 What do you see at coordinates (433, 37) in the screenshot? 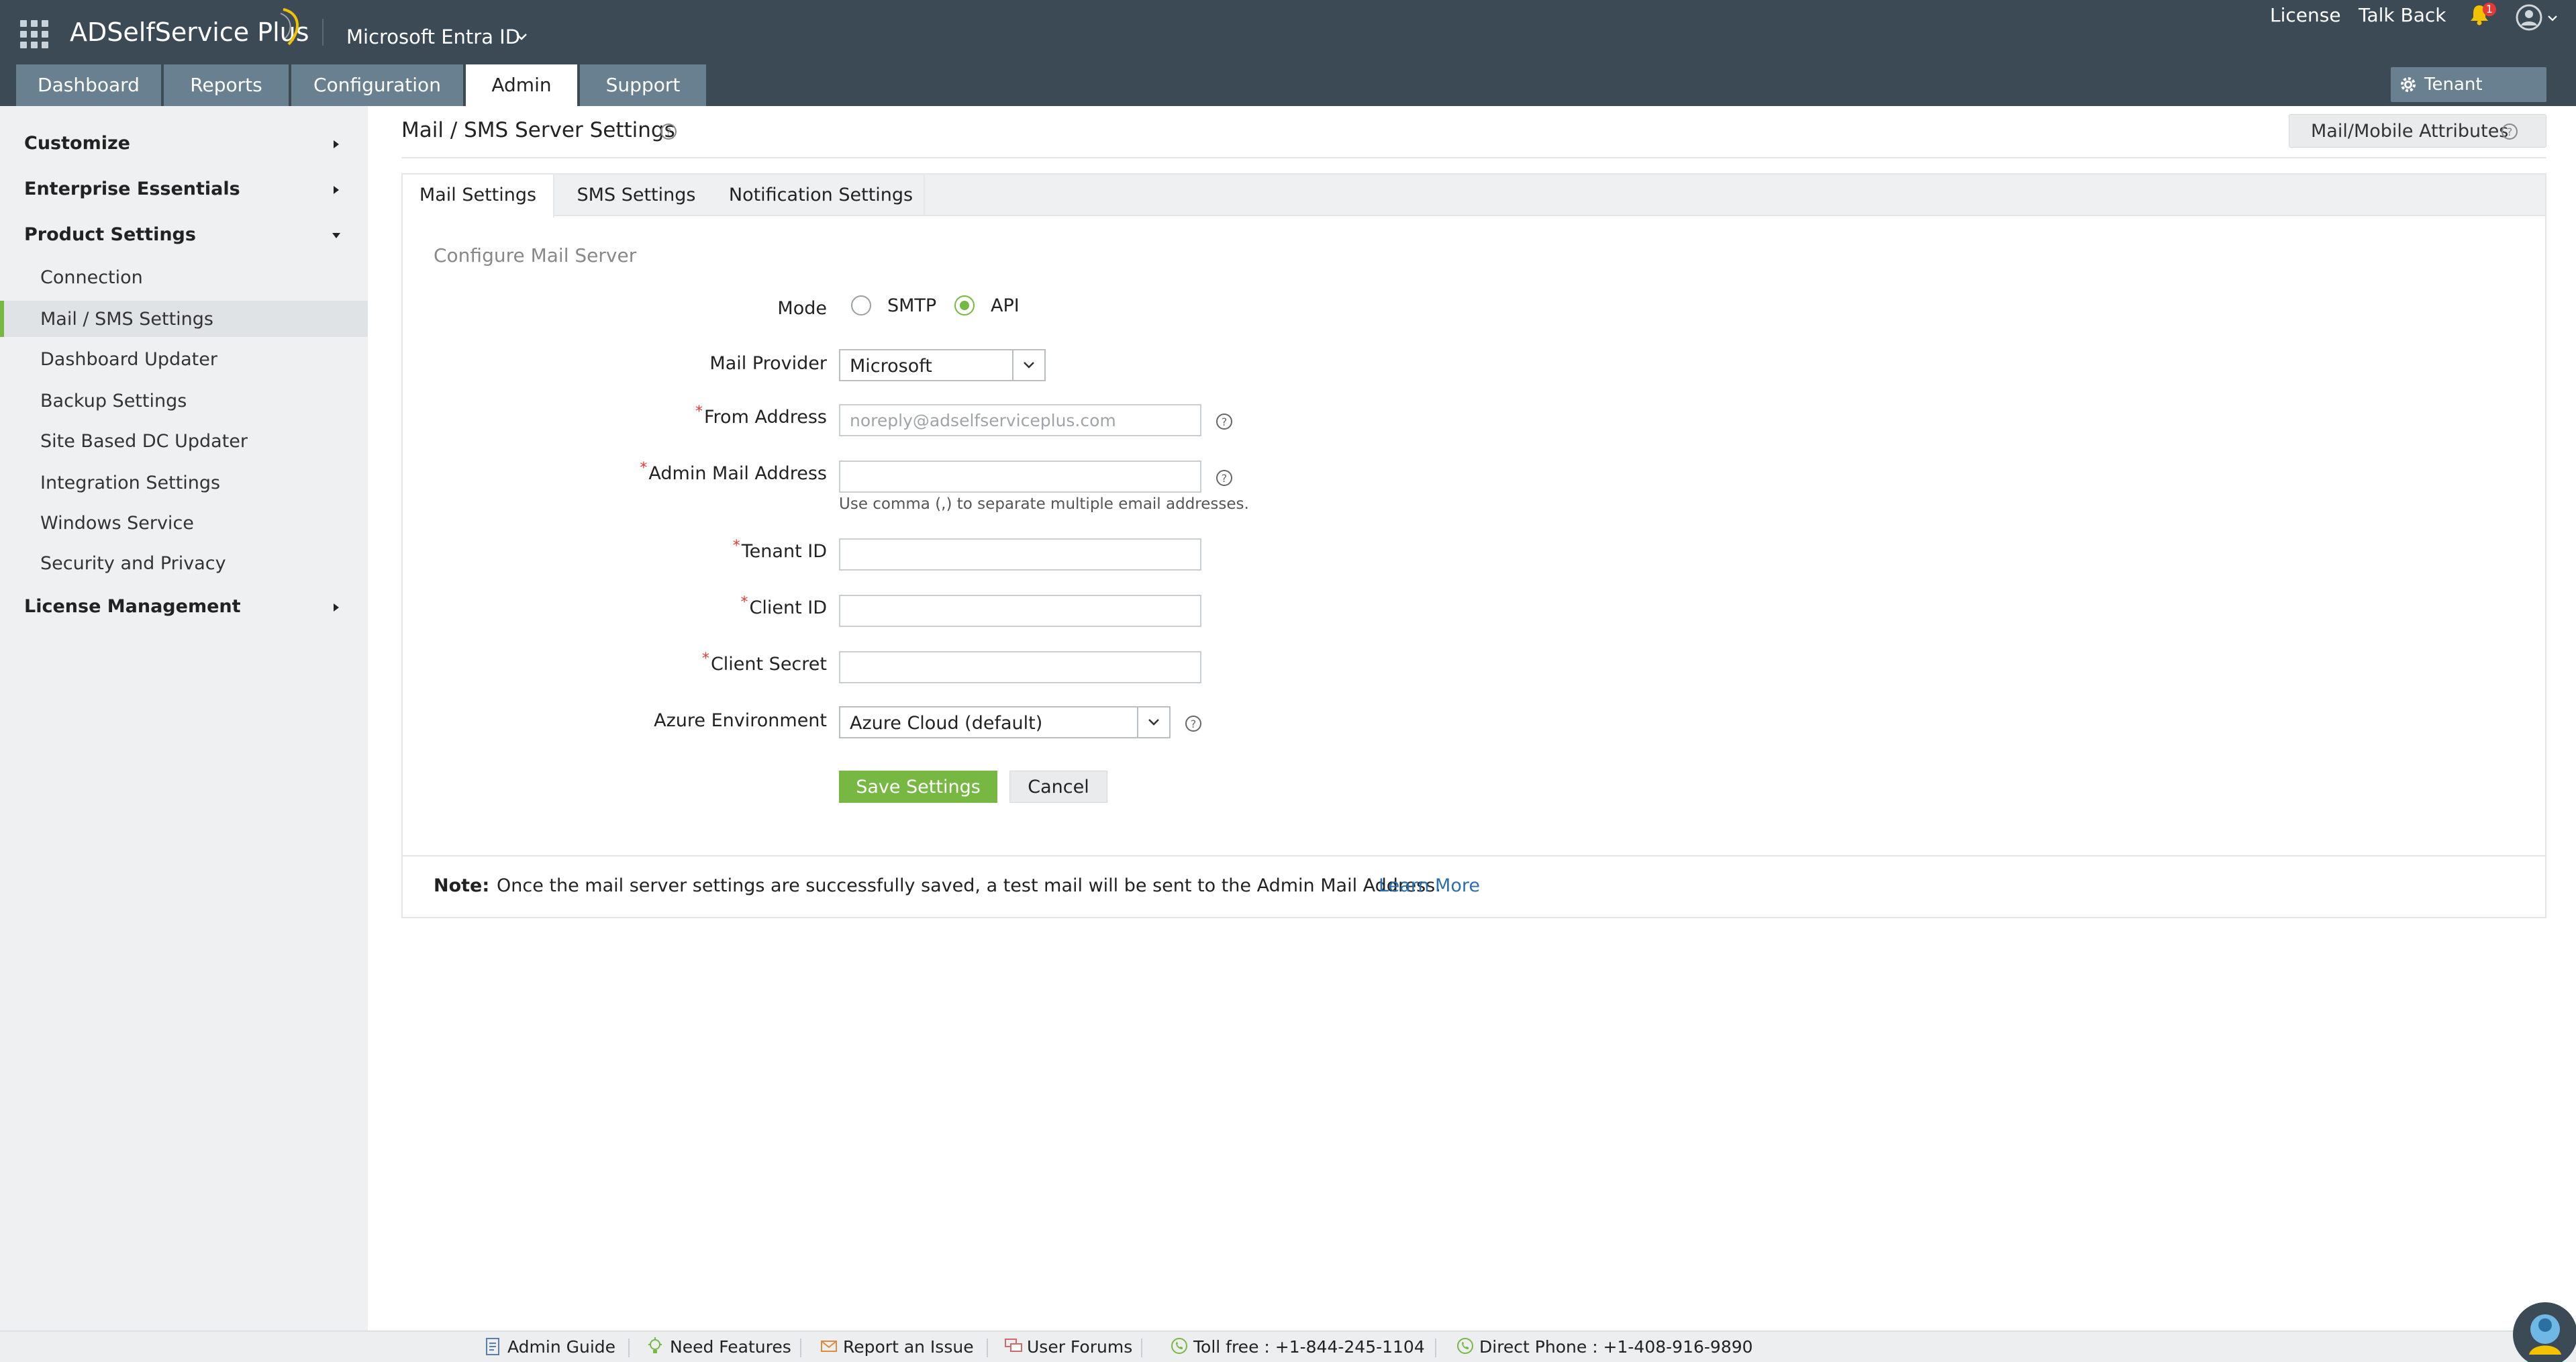
I see `tenant-selector: Microsoft Entra ID` at bounding box center [433, 37].